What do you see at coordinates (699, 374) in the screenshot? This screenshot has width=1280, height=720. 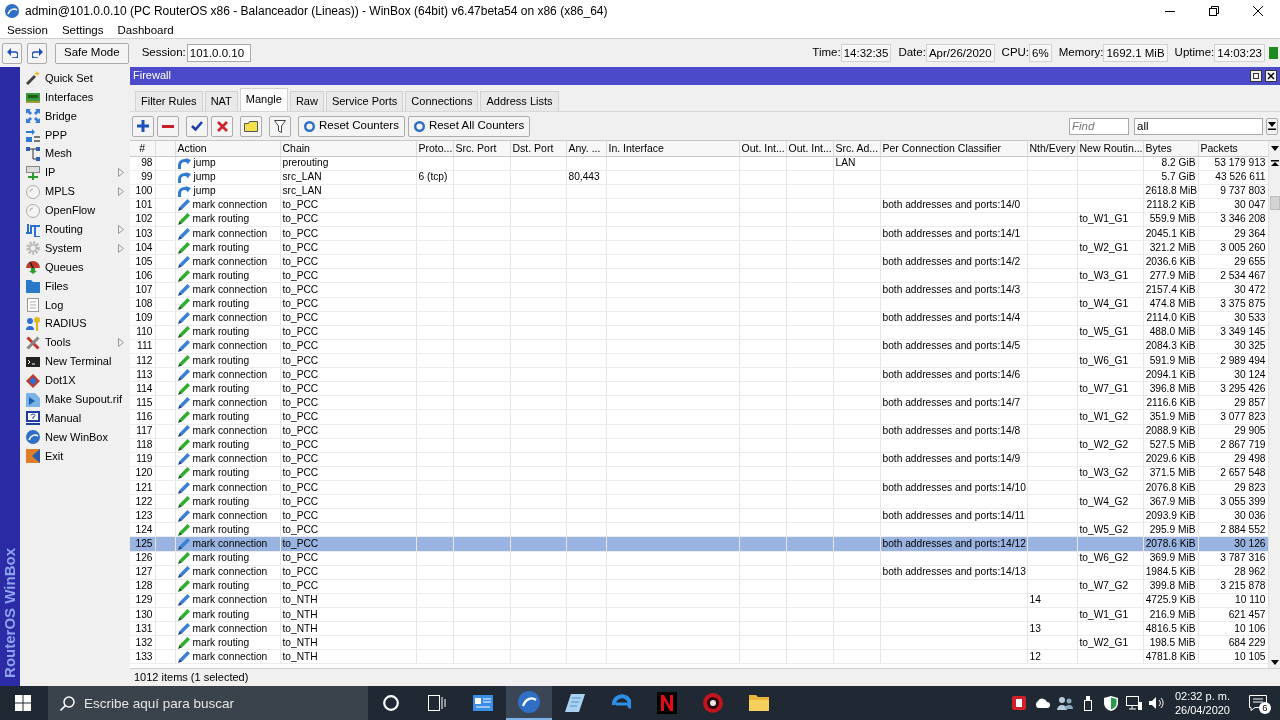 I see `table-row: 113 mark connection to_PCC both addresses and ports:14/6 2094.1 KiB 30 124` at bounding box center [699, 374].